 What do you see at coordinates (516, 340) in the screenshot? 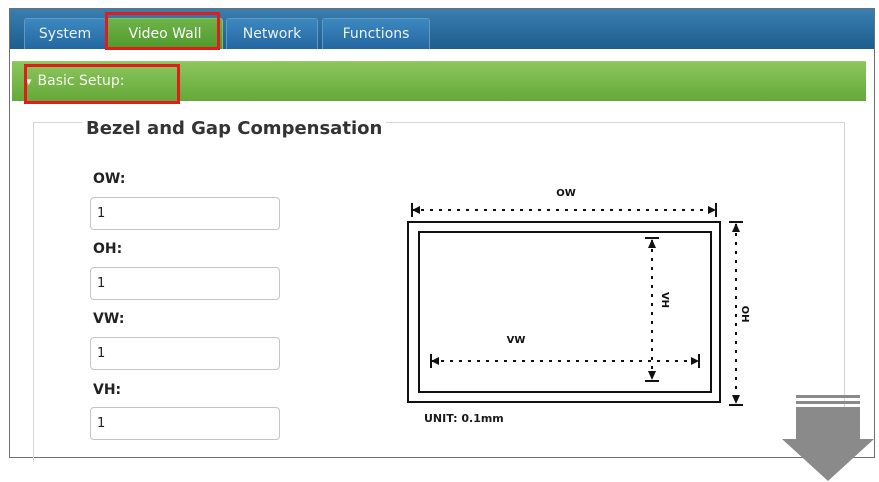
I see `vw-dimension-label: VW` at bounding box center [516, 340].